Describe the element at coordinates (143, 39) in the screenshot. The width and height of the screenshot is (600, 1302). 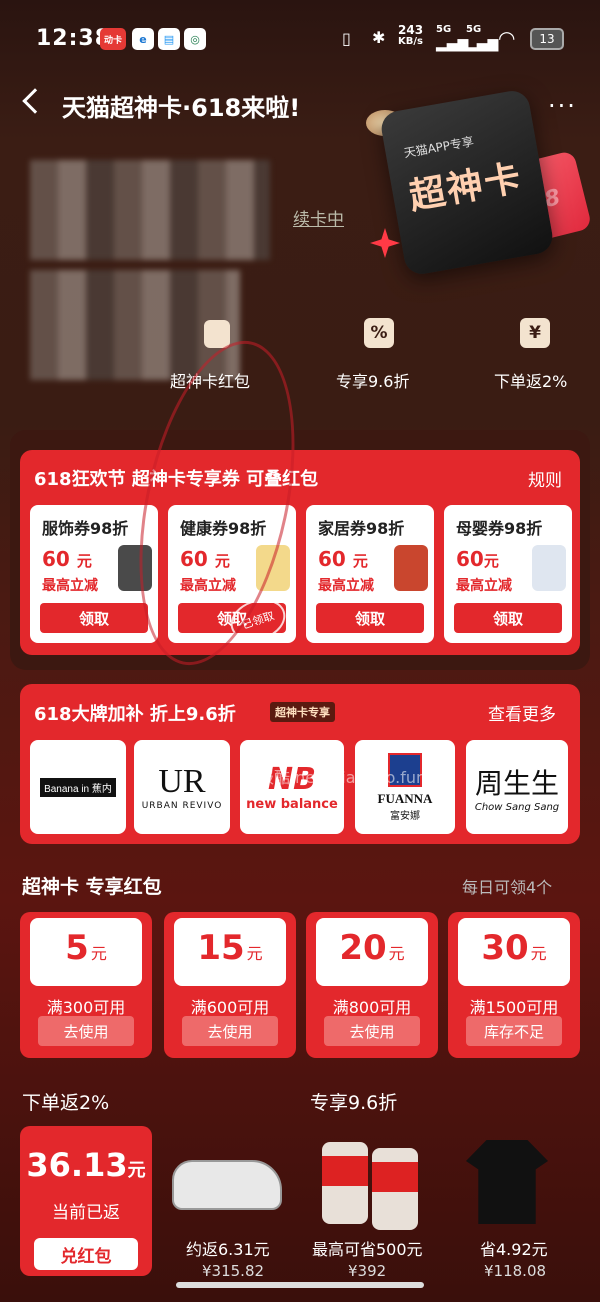
I see `browser-icon: e` at that location.